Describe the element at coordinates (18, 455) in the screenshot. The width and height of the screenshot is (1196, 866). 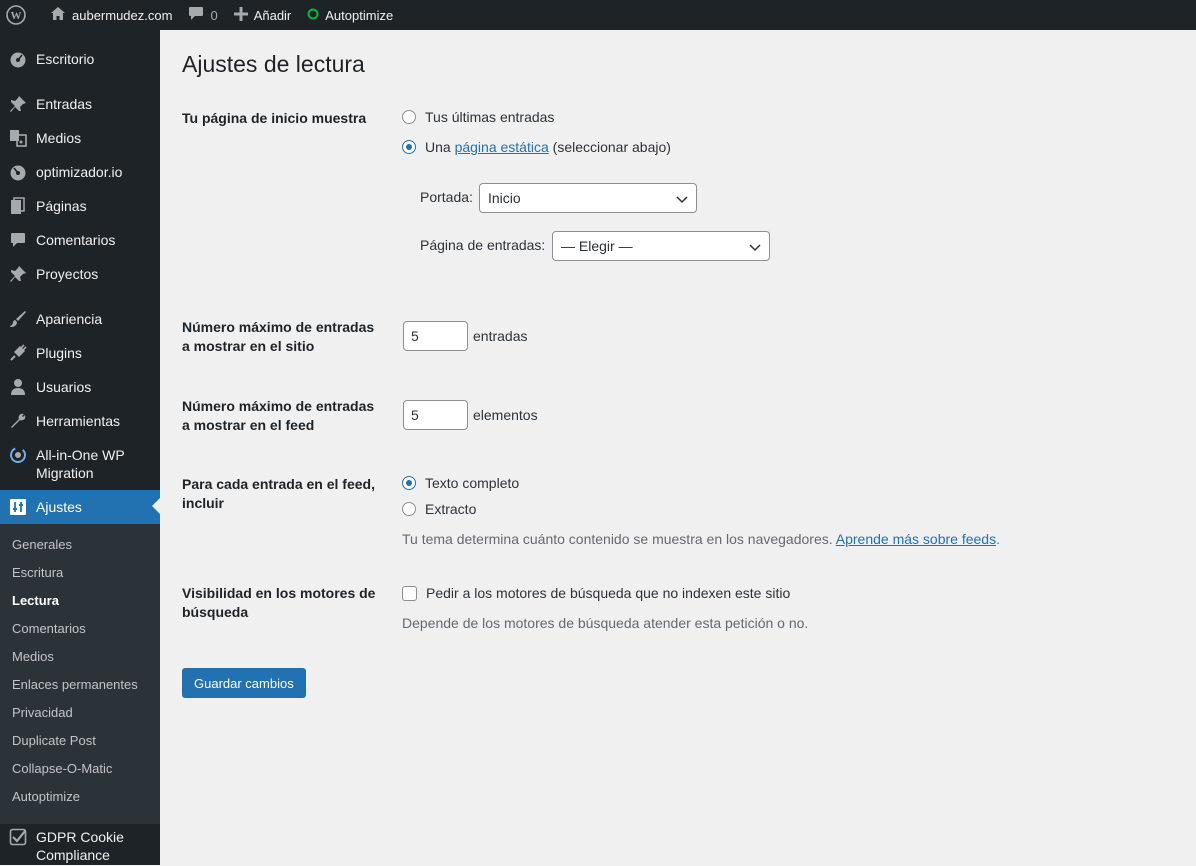
I see `migration-icon` at that location.